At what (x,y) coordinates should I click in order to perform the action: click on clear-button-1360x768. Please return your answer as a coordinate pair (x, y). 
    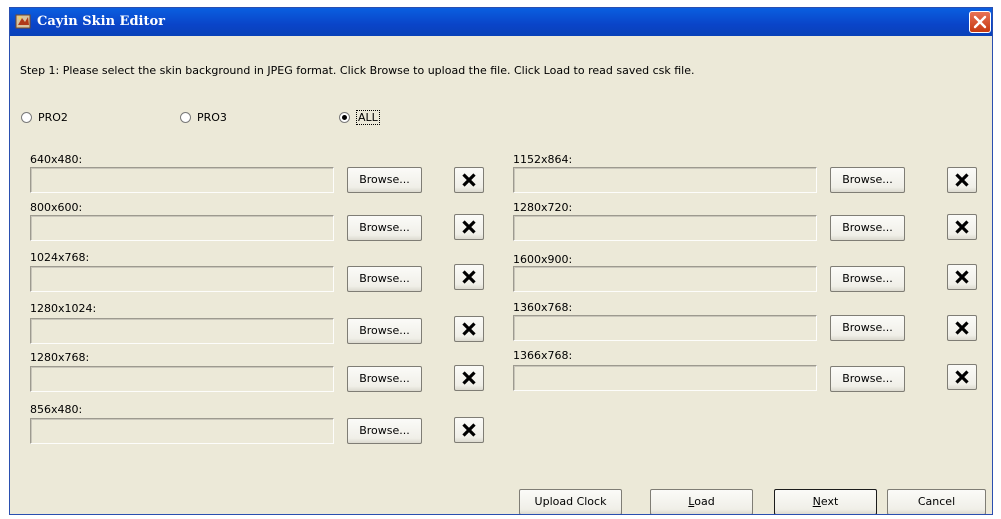
    Looking at the image, I should click on (962, 328).